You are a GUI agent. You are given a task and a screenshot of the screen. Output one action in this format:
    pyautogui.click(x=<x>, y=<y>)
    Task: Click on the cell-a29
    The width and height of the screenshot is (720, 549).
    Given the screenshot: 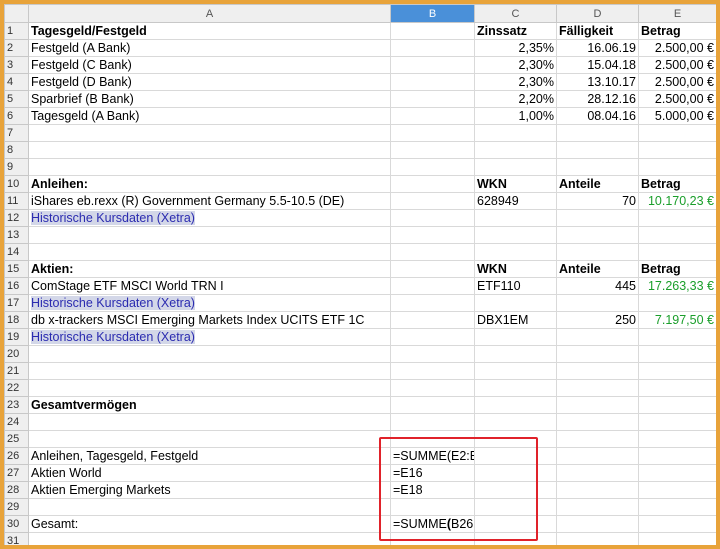 What is the action you would take?
    pyautogui.click(x=209, y=507)
    